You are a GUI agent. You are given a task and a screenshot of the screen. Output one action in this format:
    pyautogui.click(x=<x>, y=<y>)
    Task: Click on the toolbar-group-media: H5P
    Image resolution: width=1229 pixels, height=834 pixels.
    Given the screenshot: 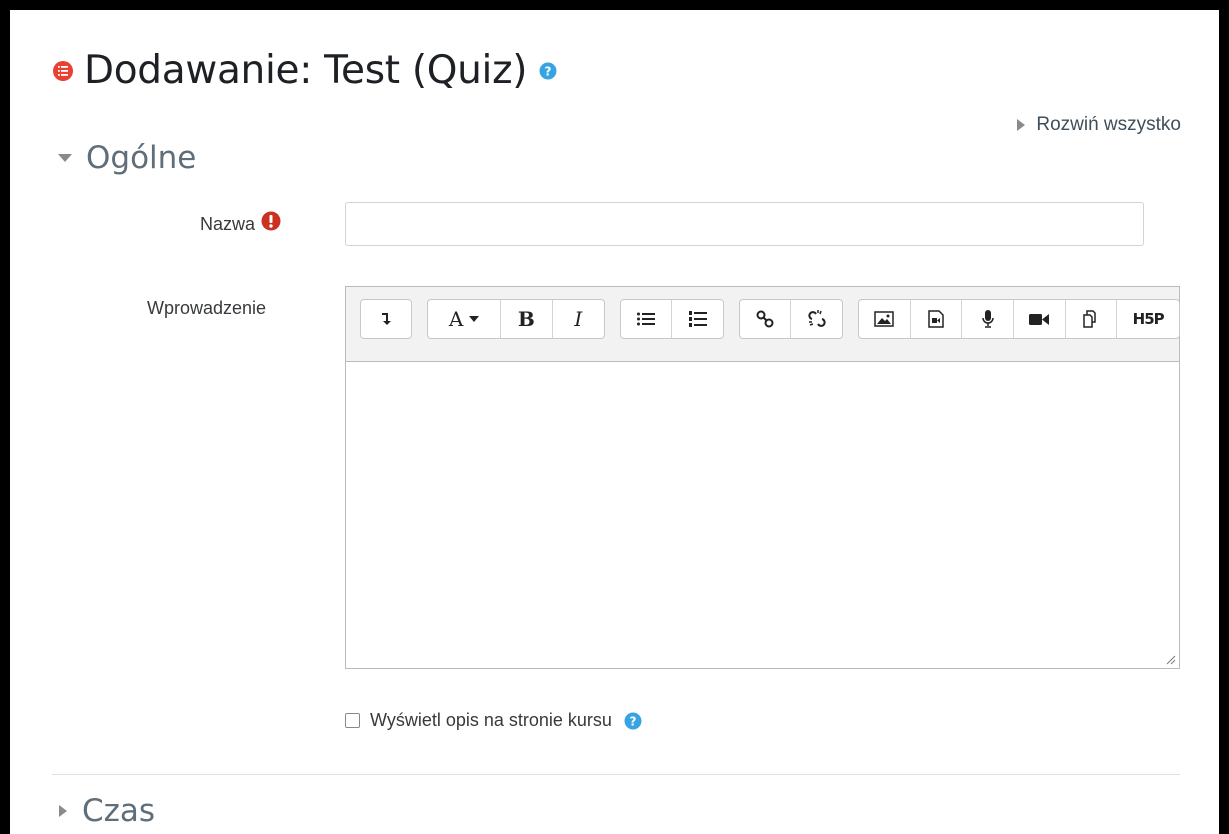 What is the action you would take?
    pyautogui.click(x=1019, y=319)
    